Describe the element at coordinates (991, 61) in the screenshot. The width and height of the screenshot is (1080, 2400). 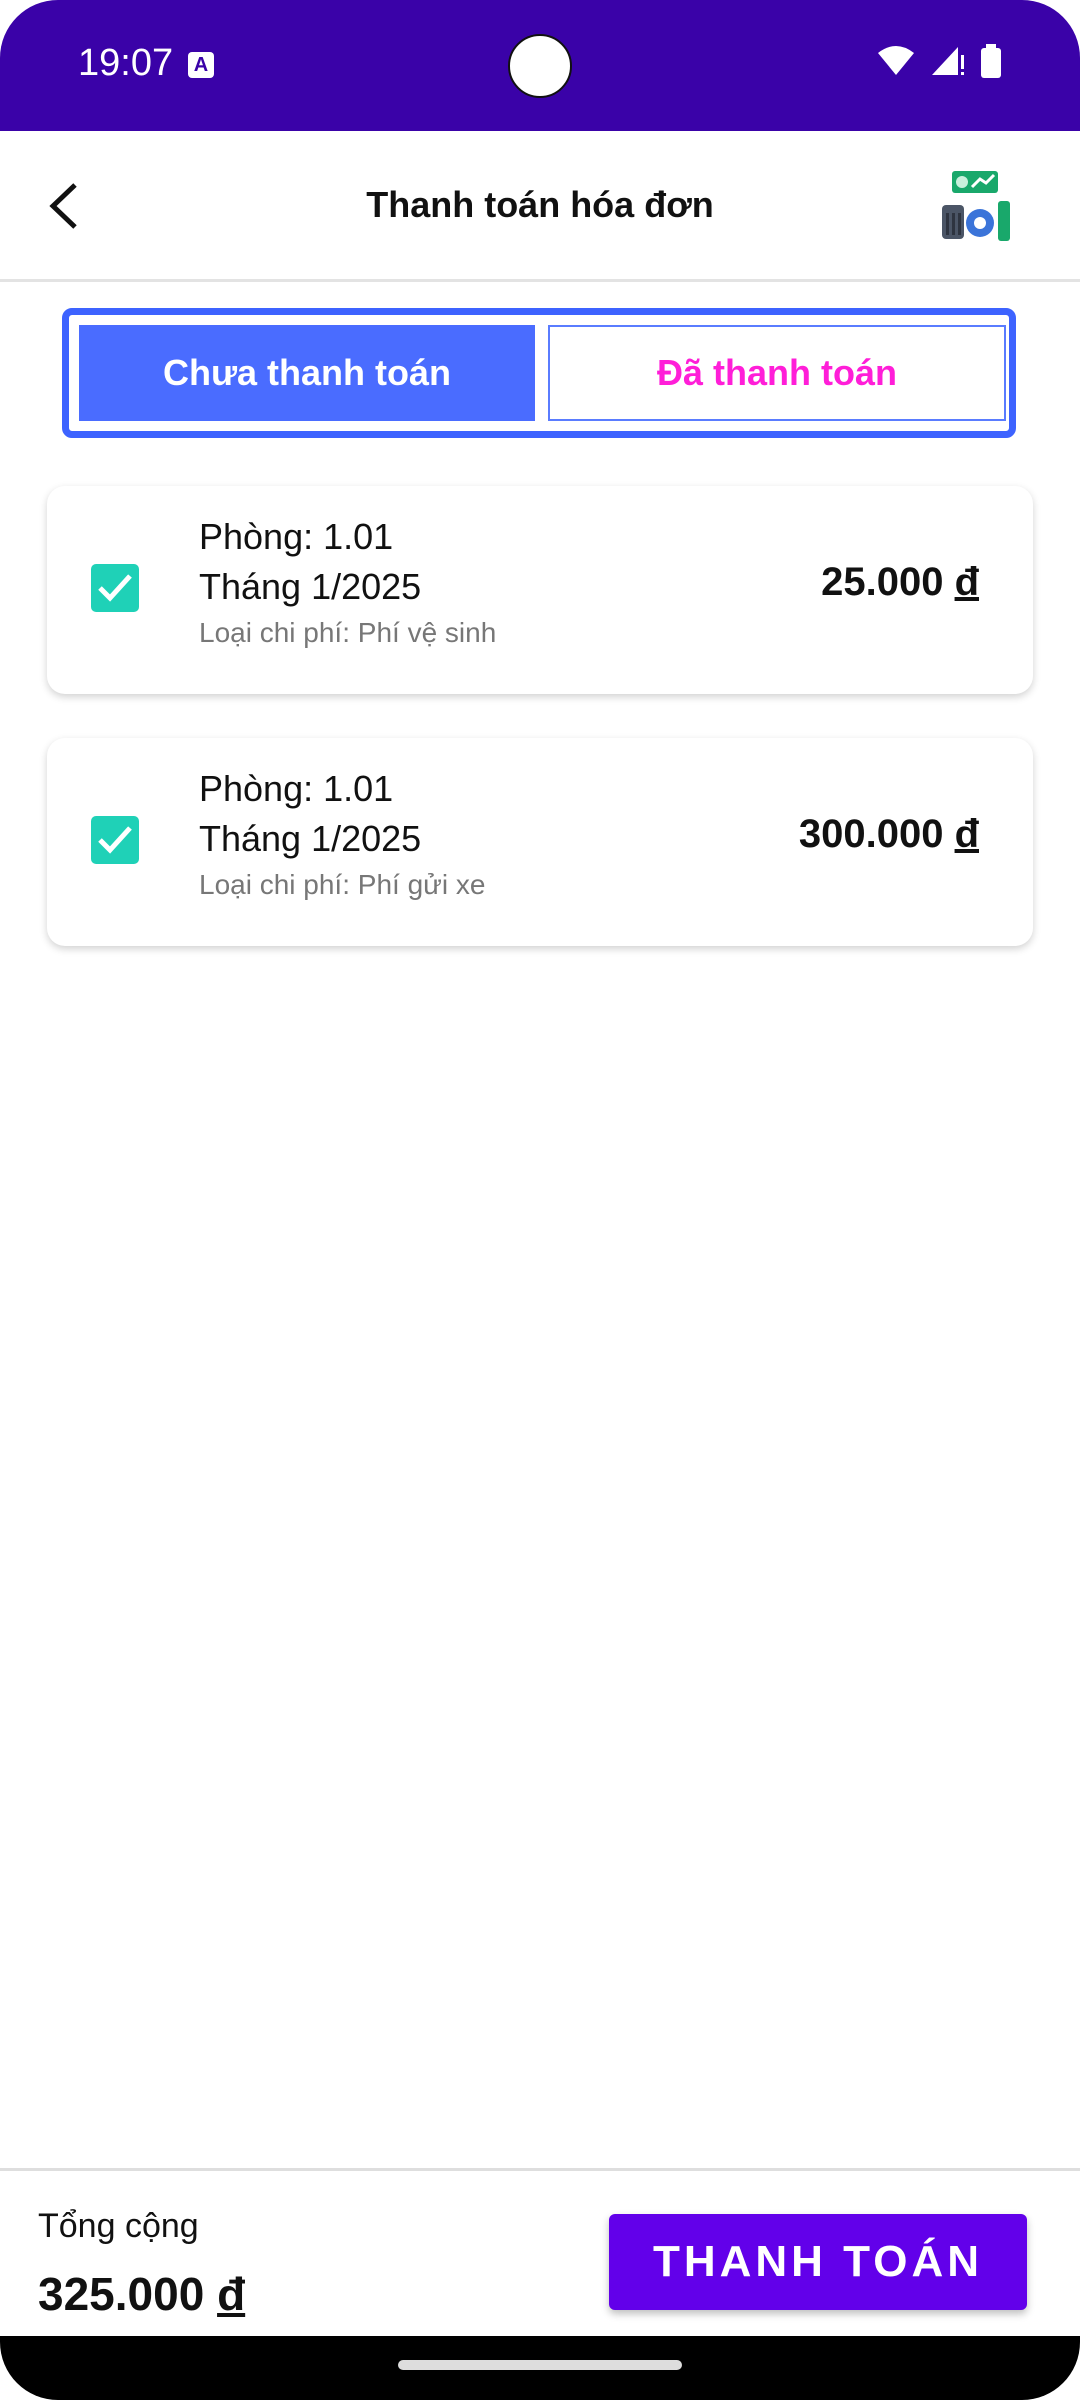
I see `battery-icon` at that location.